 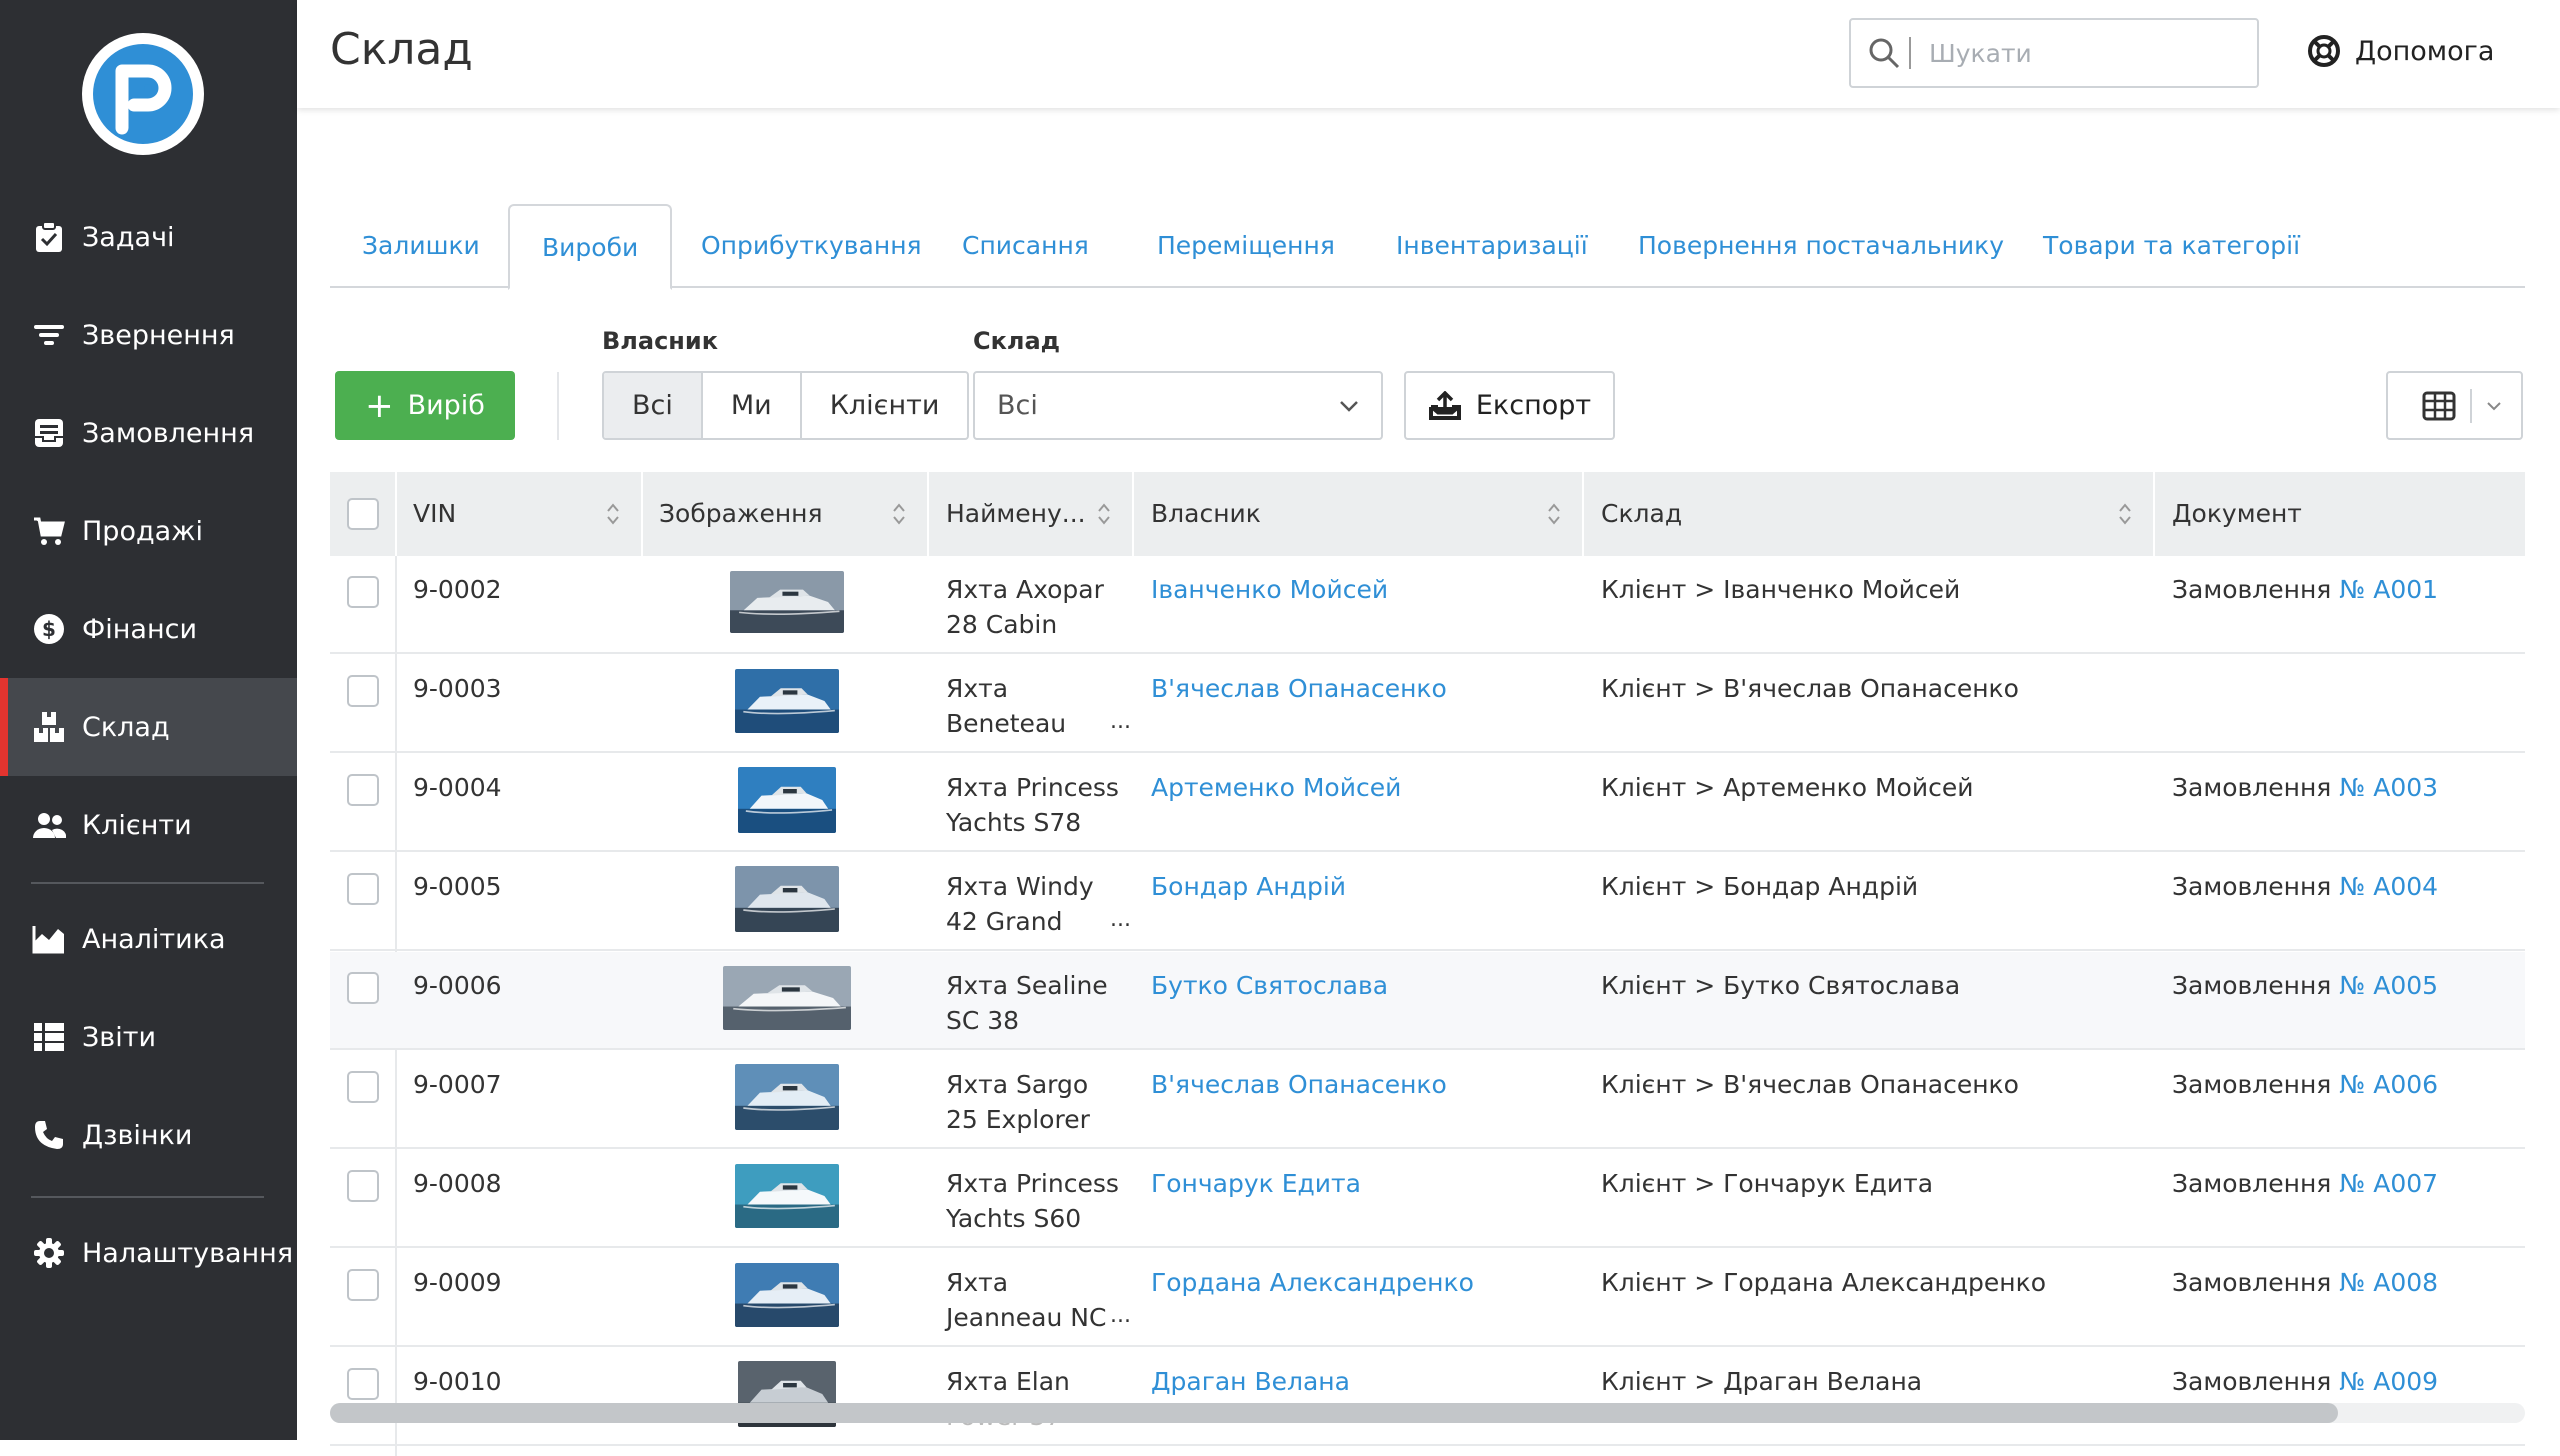 What do you see at coordinates (2077, 53) in the screenshot?
I see `search-input` at bounding box center [2077, 53].